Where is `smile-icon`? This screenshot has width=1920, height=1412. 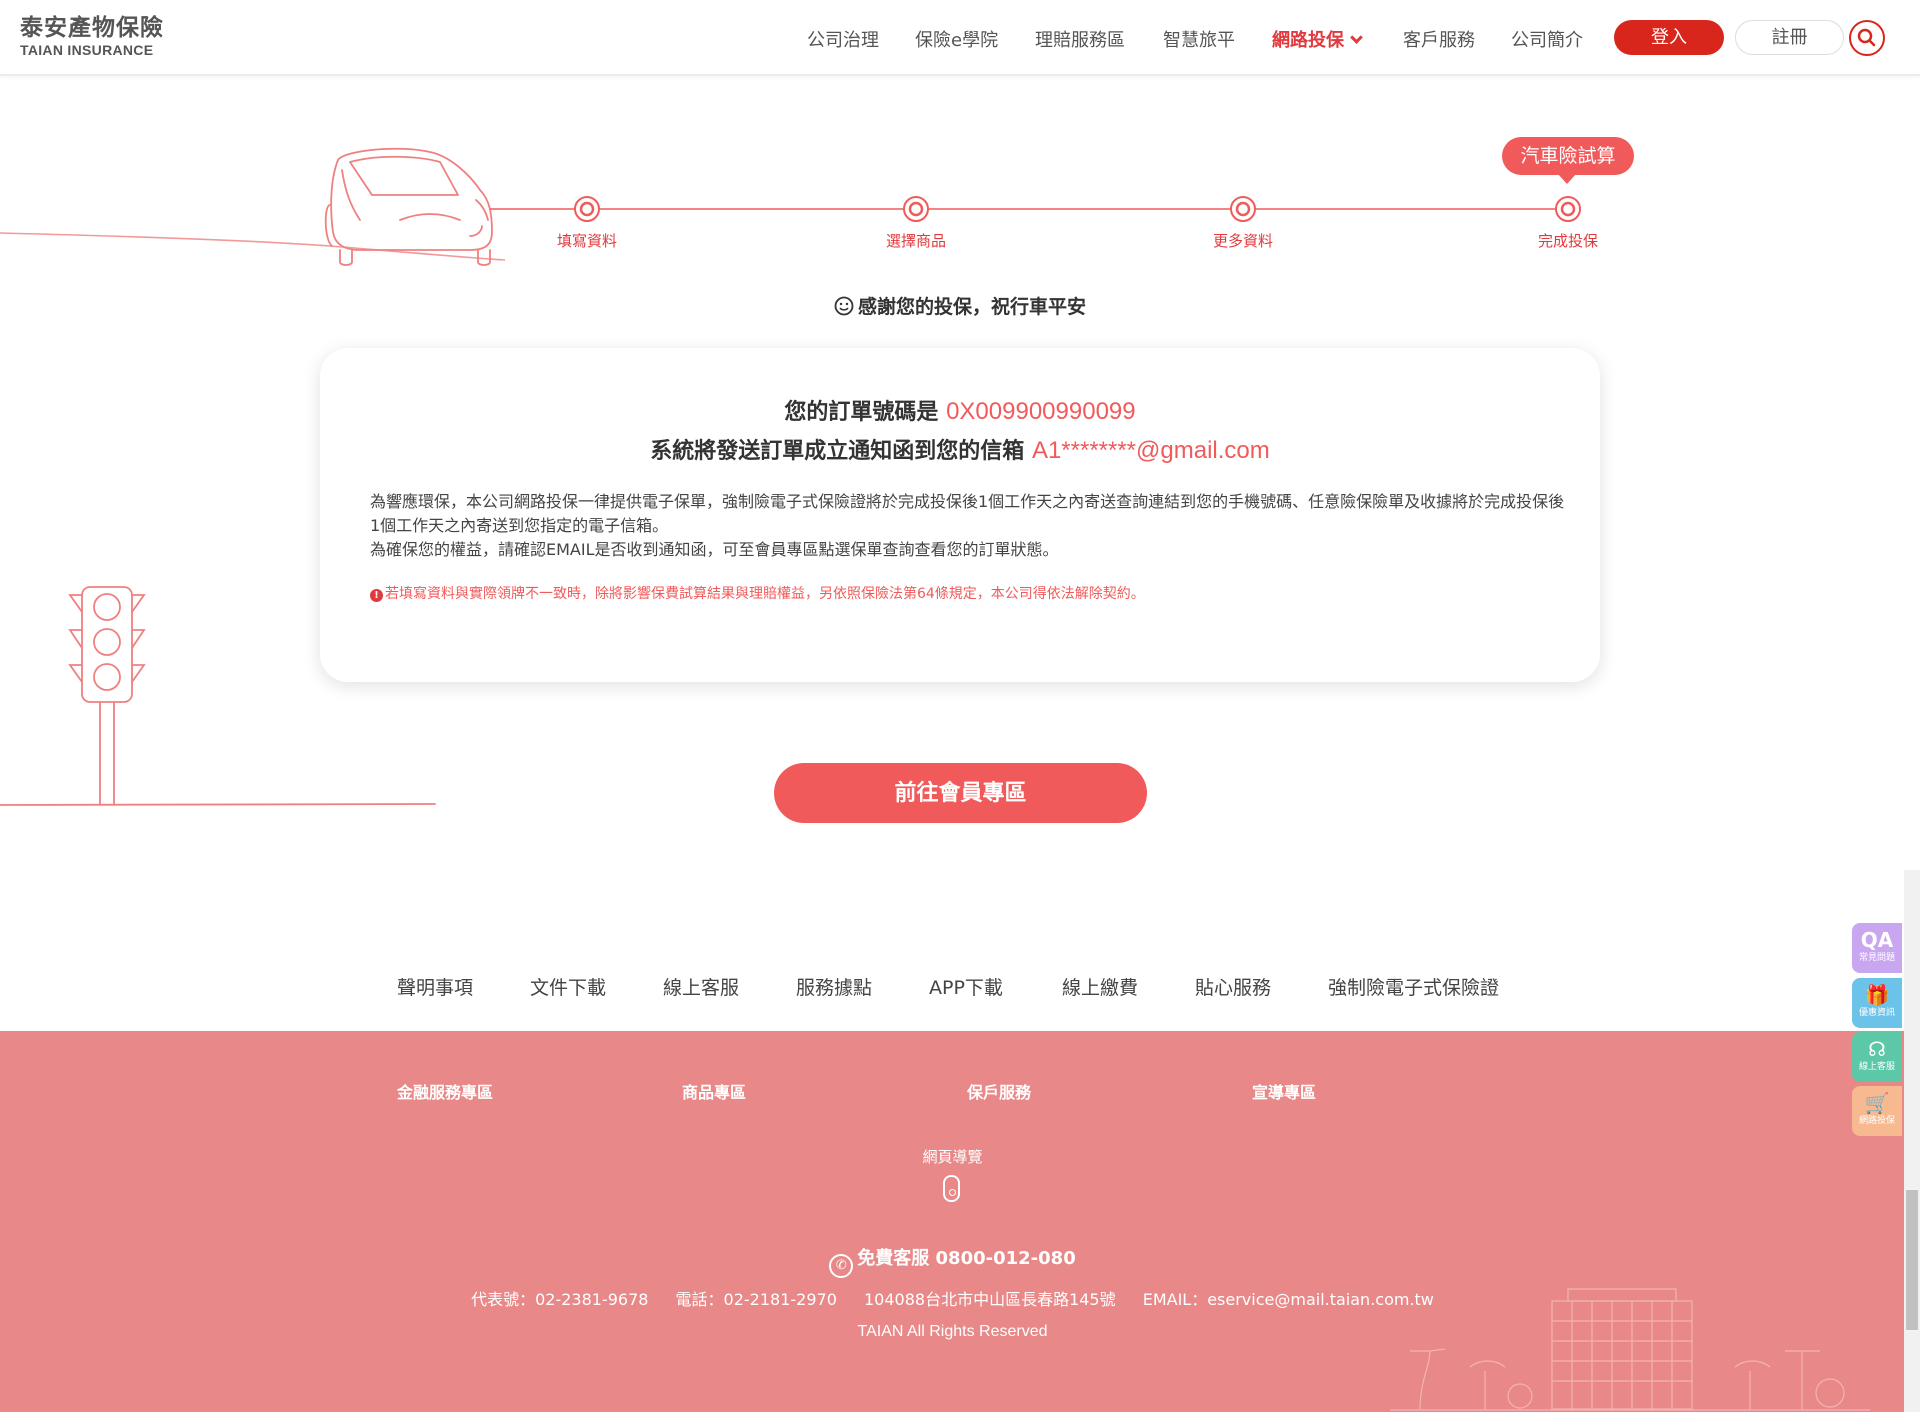
smile-icon is located at coordinates (844, 306).